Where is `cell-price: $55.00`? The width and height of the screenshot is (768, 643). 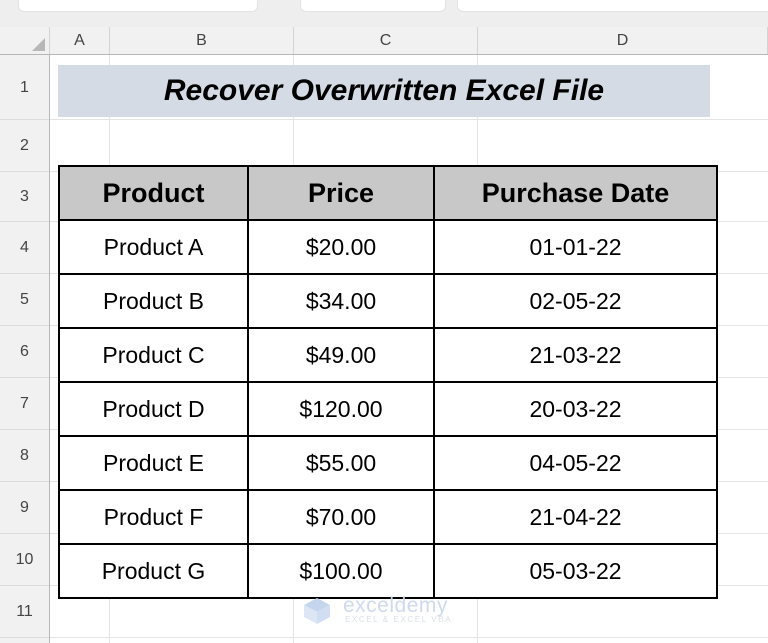
cell-price: $55.00 is located at coordinates (341, 463).